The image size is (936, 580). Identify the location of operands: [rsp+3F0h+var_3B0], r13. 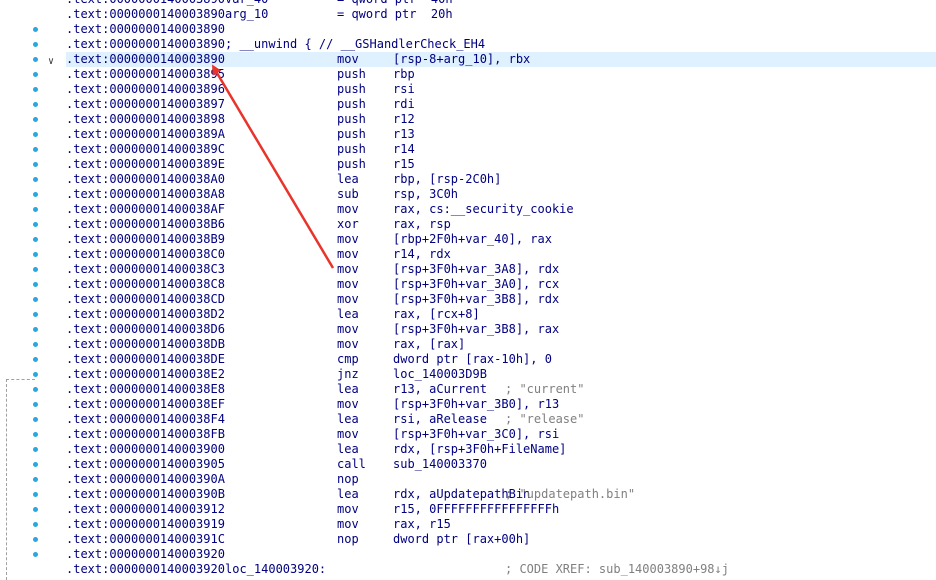
(476, 404).